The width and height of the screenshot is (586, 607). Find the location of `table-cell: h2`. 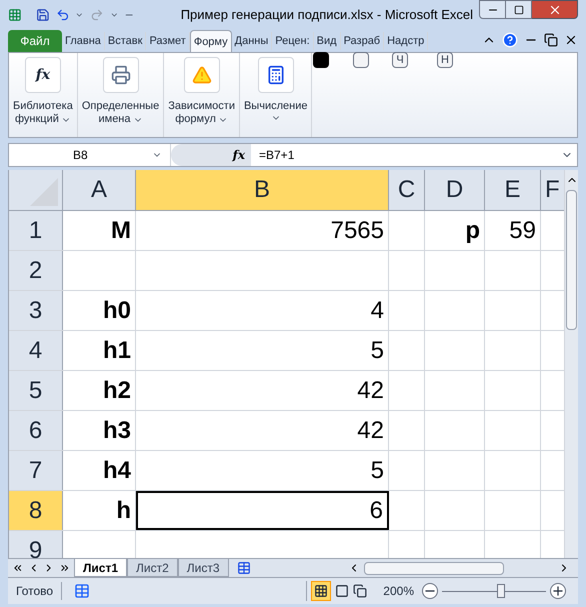

table-cell: h2 is located at coordinates (99, 390).